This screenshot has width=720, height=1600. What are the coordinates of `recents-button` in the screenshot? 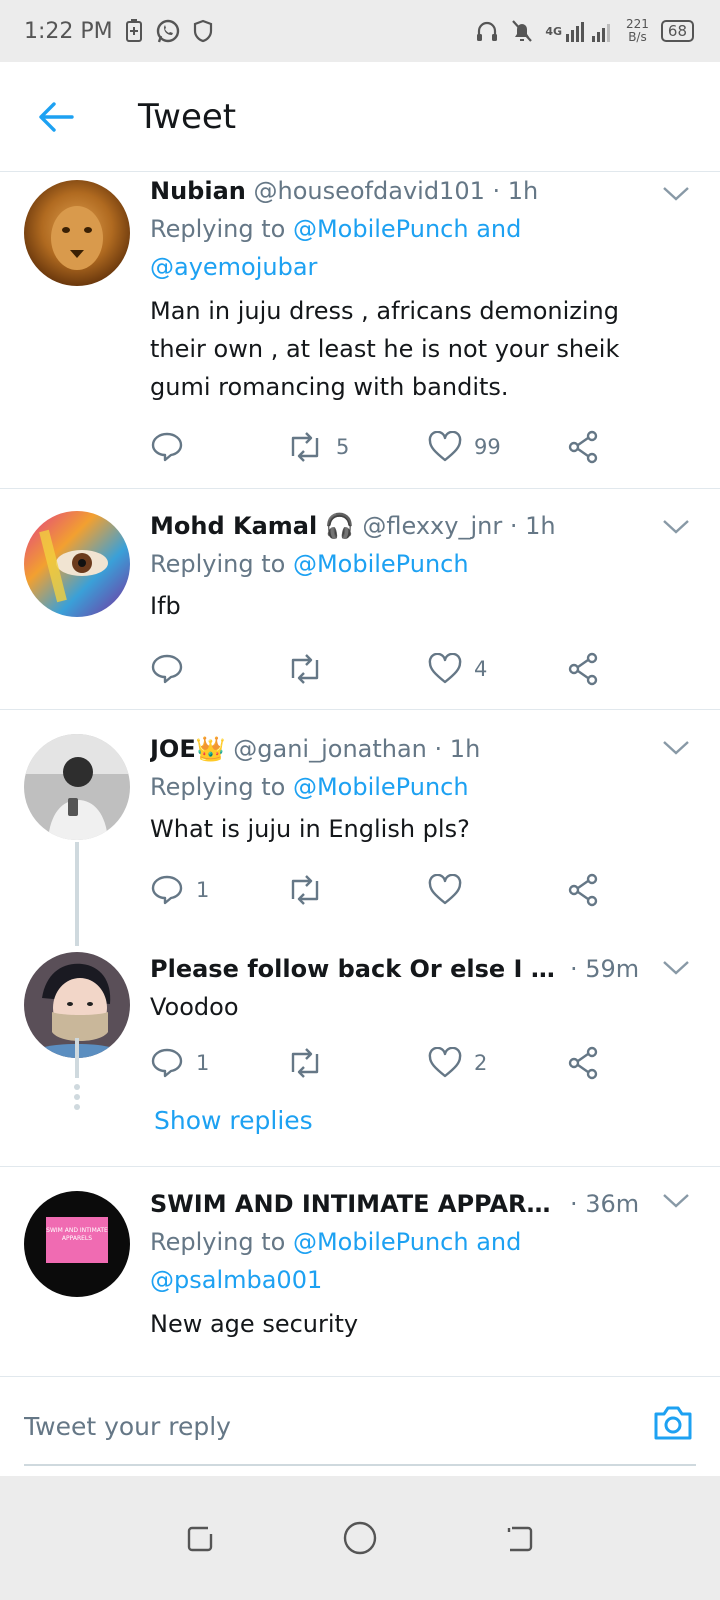 It's located at (200, 1538).